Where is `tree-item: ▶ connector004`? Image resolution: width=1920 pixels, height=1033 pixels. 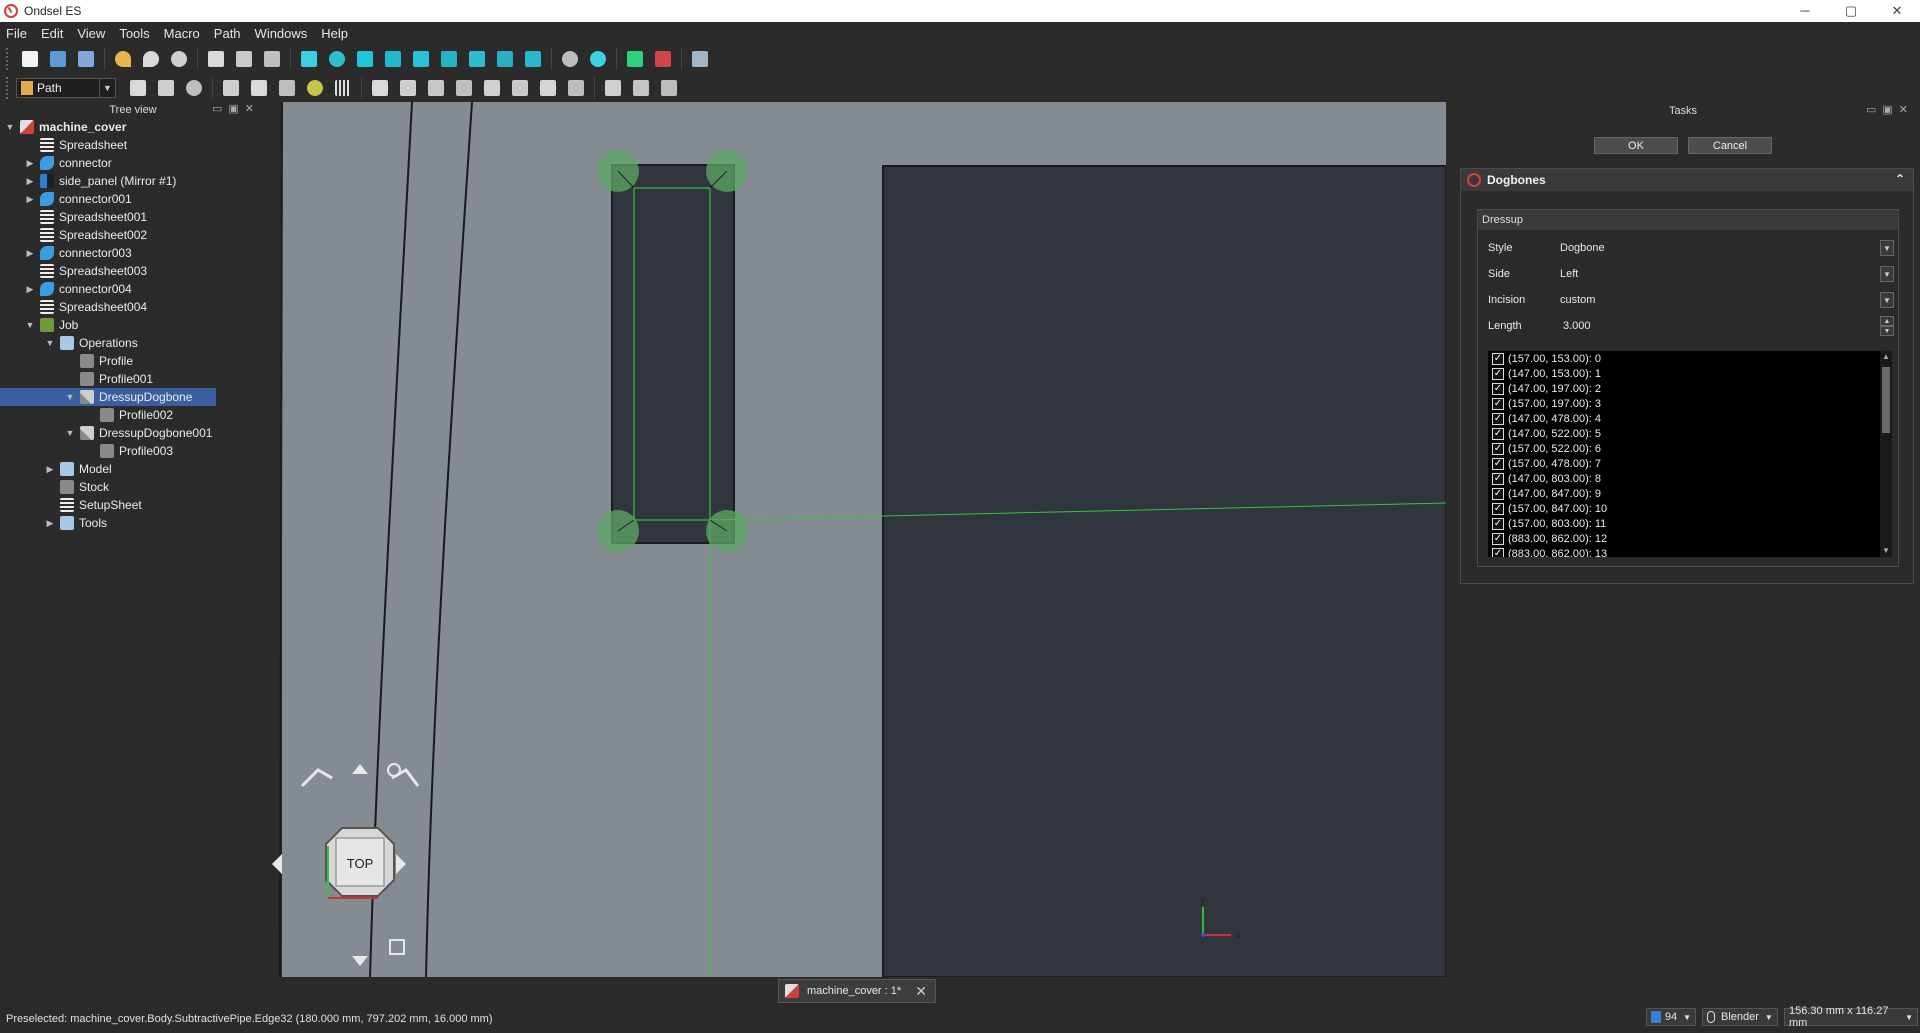 tree-item: ▶ connector004 is located at coordinates (133, 289).